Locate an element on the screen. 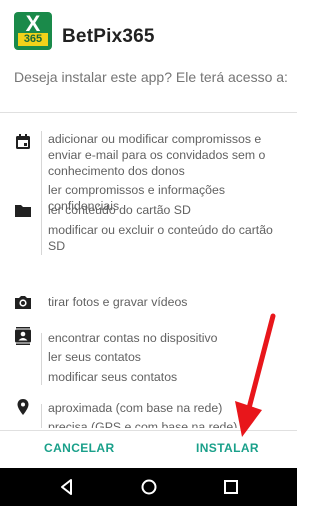  app-icon-number: 365 is located at coordinates (33, 39).